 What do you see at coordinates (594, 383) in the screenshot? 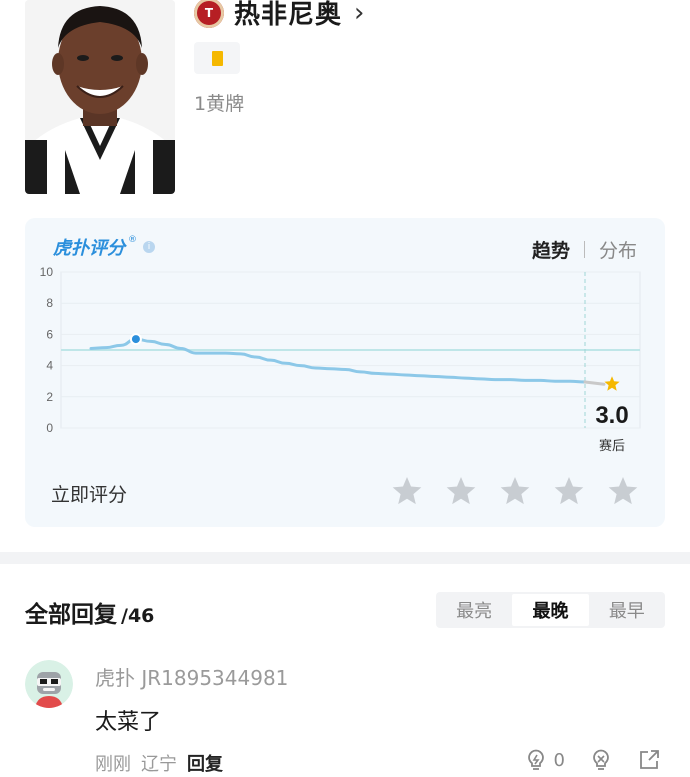
I see `tail-line` at bounding box center [594, 383].